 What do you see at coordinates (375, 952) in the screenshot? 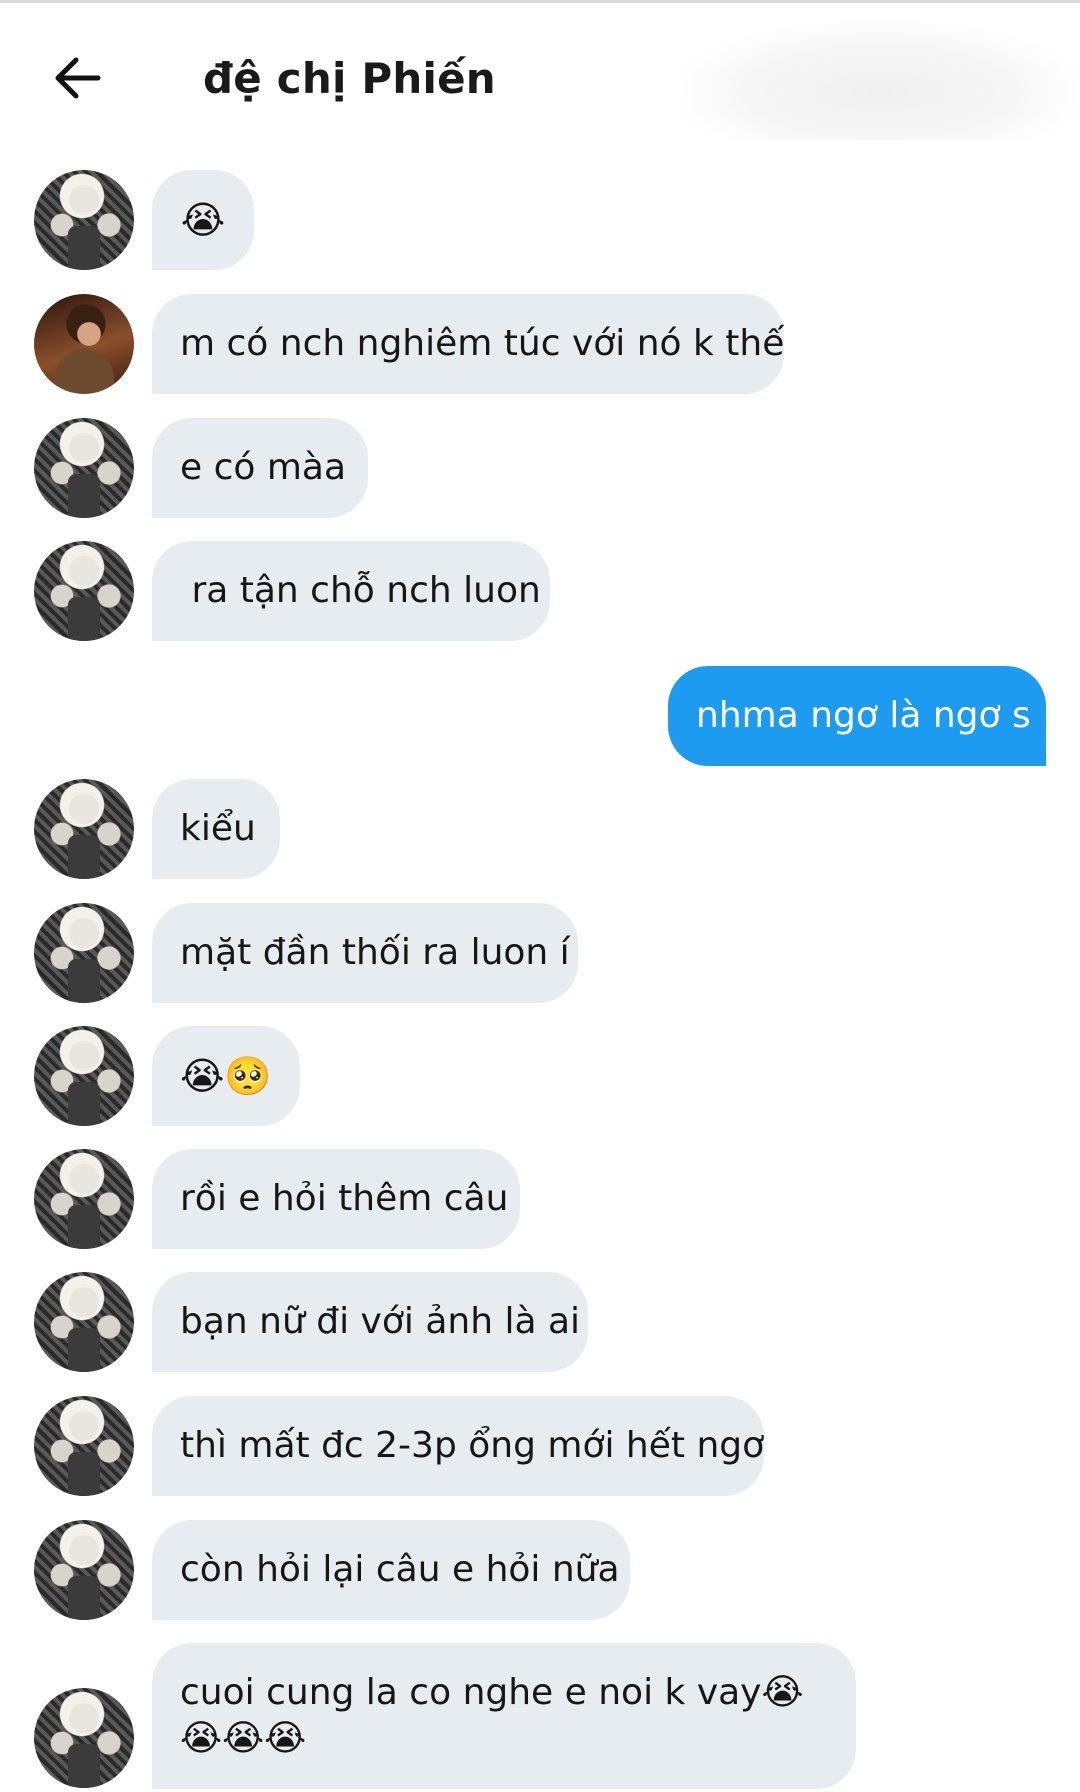
I see `message-text: mặt đần thối ra luon í` at bounding box center [375, 952].